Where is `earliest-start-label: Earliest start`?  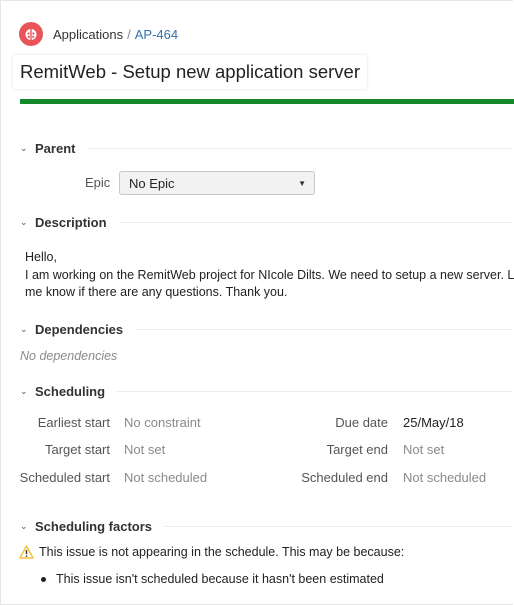
earliest-start-label: Earliest start is located at coordinates (73, 422).